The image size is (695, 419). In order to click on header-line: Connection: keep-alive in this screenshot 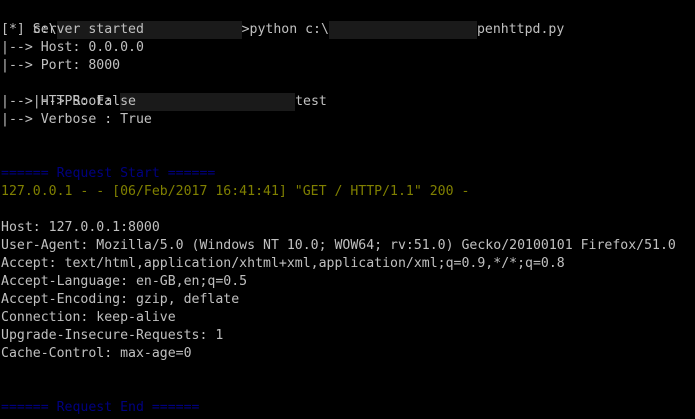, I will do `click(88, 317)`.